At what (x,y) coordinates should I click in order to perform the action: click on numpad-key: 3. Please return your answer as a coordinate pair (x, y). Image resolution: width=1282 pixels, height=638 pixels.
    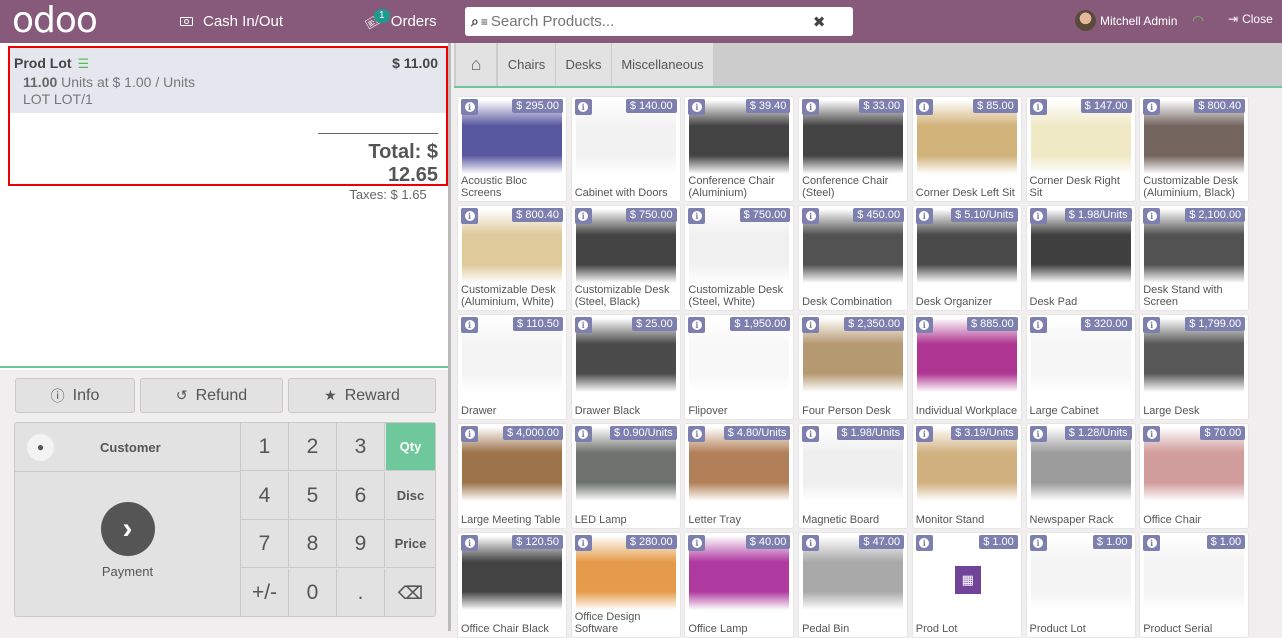
    Looking at the image, I should click on (361, 447).